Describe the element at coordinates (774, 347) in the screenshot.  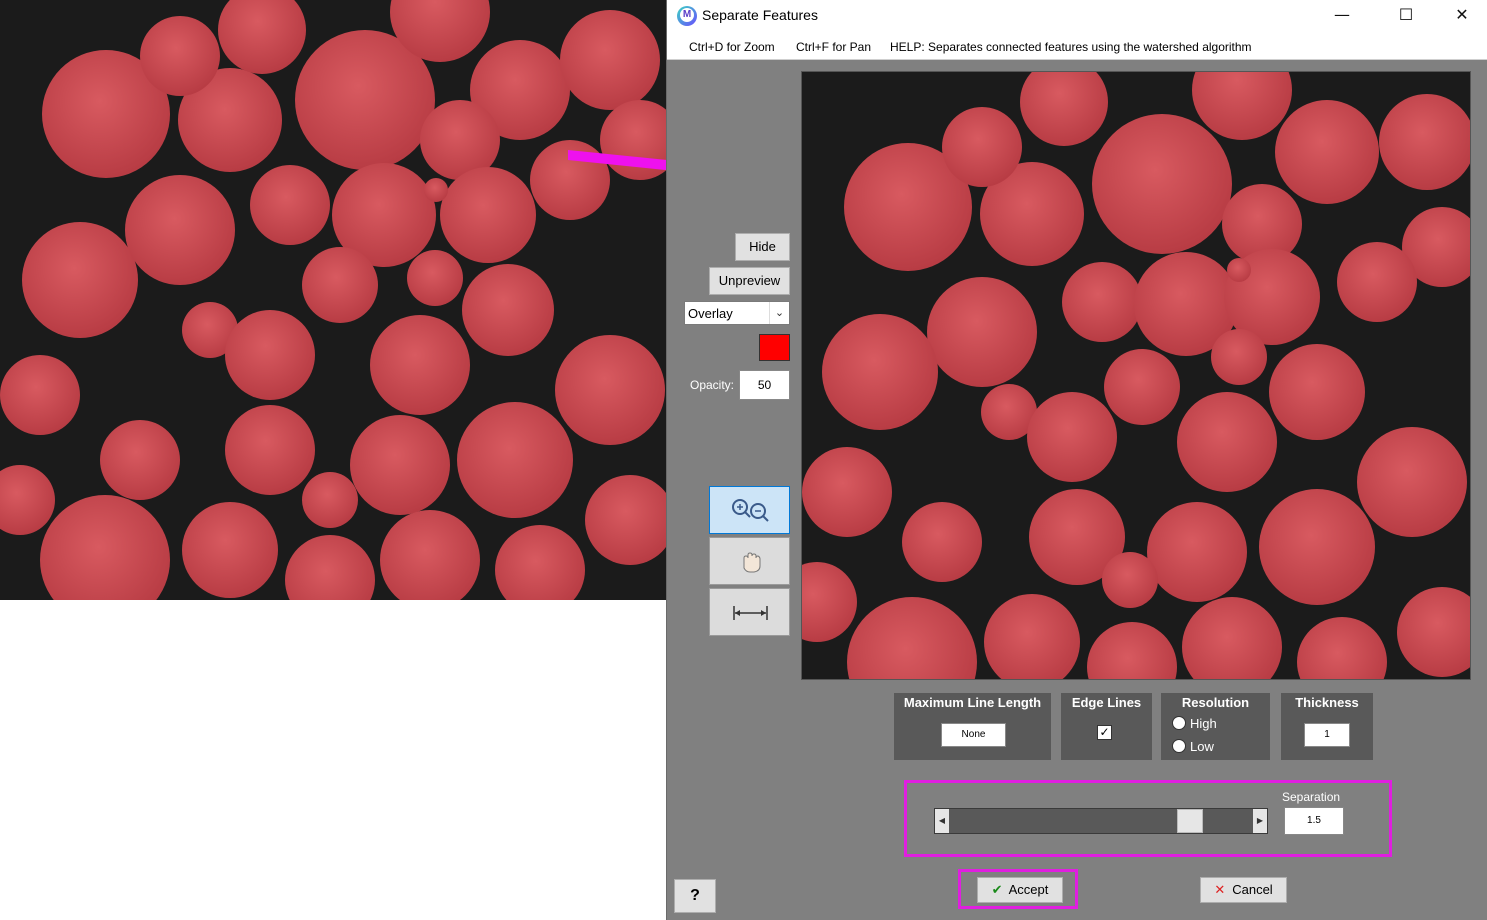
I see `overlay-color-swatch` at that location.